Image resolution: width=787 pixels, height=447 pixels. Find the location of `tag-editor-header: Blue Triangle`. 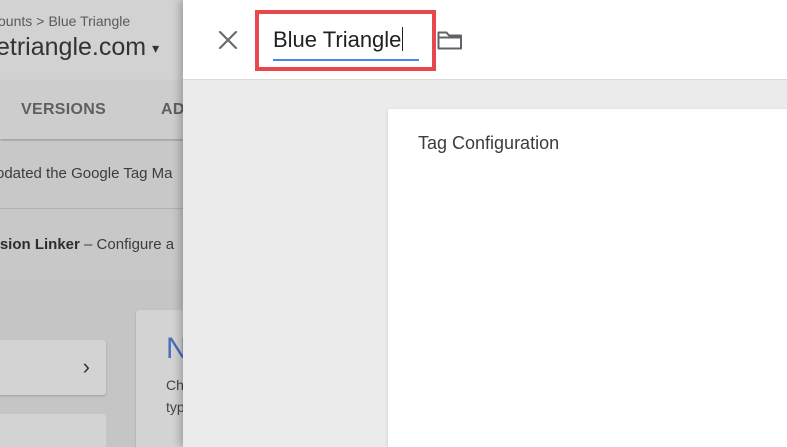

tag-editor-header: Blue Triangle is located at coordinates (485, 40).